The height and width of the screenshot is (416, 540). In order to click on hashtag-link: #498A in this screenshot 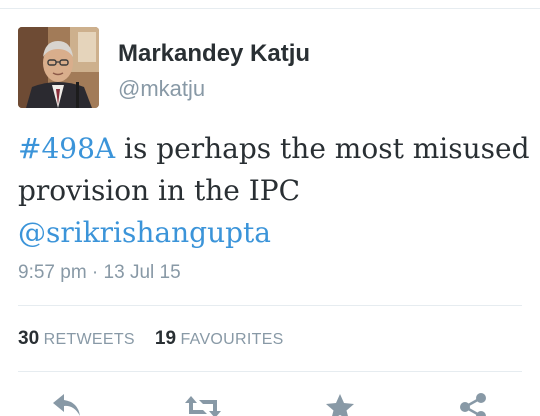, I will do `click(66, 148)`.